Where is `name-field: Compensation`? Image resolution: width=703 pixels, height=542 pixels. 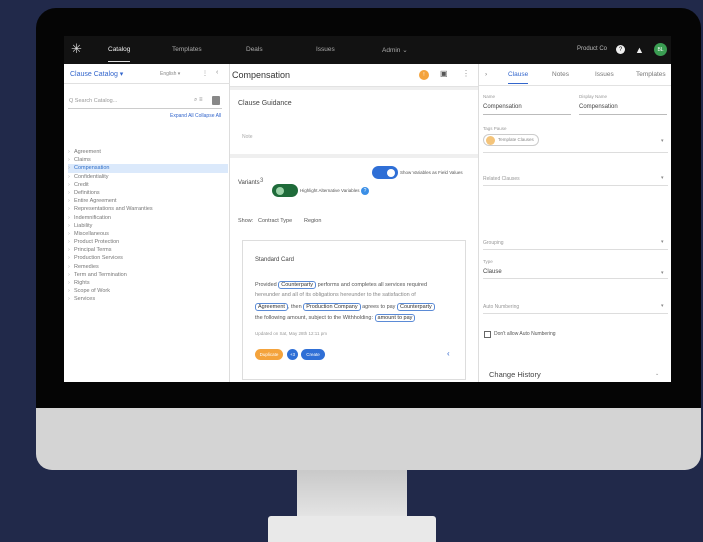
name-field: Compensation is located at coordinates (502, 107).